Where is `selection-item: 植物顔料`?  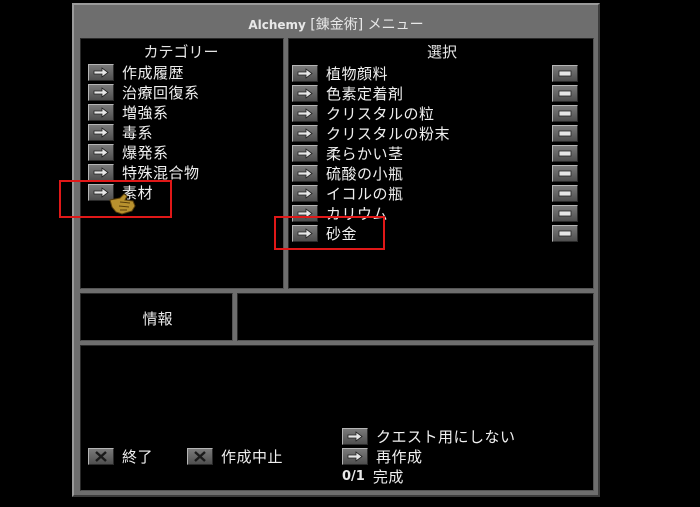
selection-item: 植物顔料 is located at coordinates (340, 73).